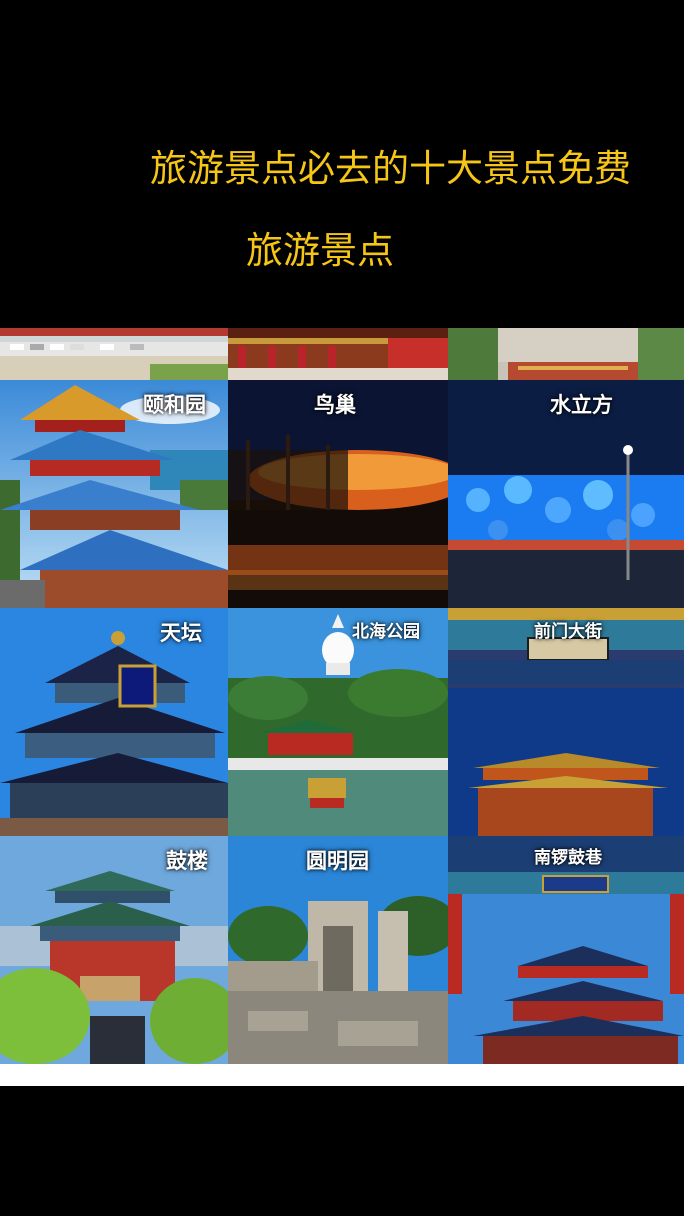  Describe the element at coordinates (114, 722) in the screenshot. I see `tile-temple-of-heaven: 天坛` at that location.